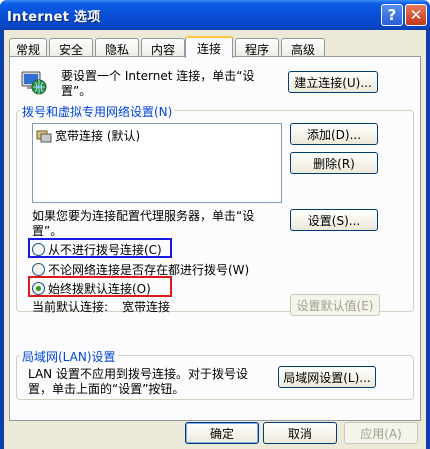 Image resolution: width=430 pixels, height=449 pixels. I want to click on apply-button: 应用(A), so click(381, 433).